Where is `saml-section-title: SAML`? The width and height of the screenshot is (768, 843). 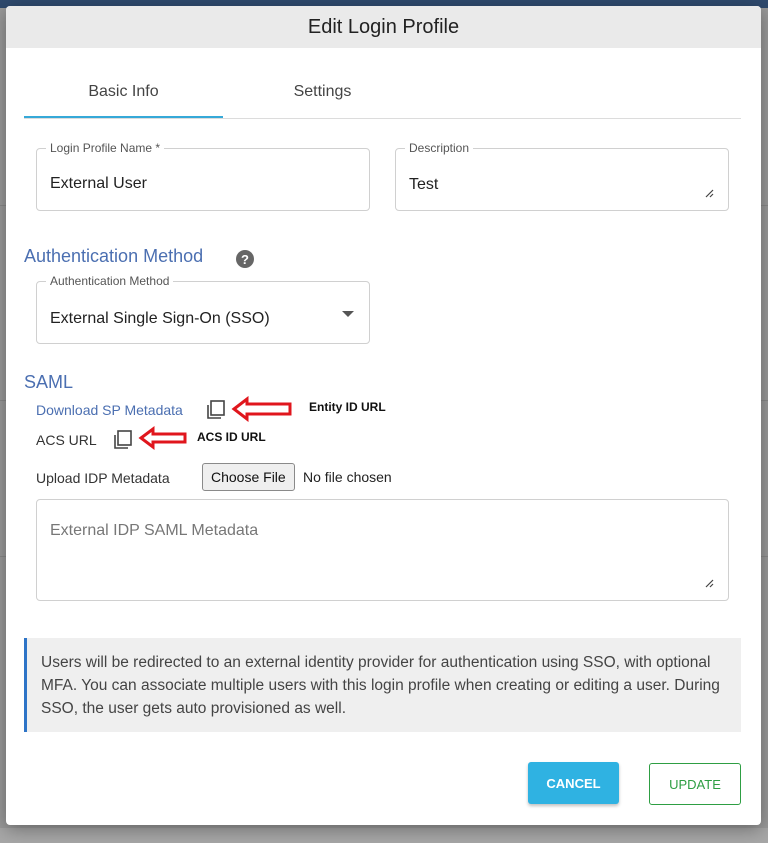
saml-section-title: SAML is located at coordinates (49, 382).